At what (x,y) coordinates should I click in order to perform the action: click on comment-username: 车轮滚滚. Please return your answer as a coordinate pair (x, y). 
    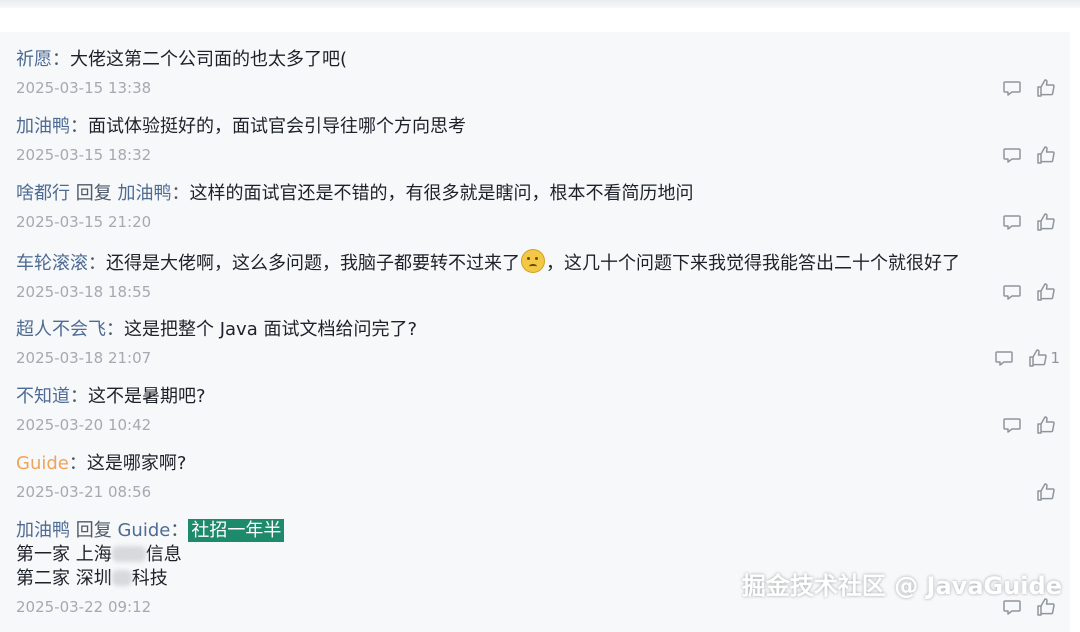
    Looking at the image, I should click on (52, 263).